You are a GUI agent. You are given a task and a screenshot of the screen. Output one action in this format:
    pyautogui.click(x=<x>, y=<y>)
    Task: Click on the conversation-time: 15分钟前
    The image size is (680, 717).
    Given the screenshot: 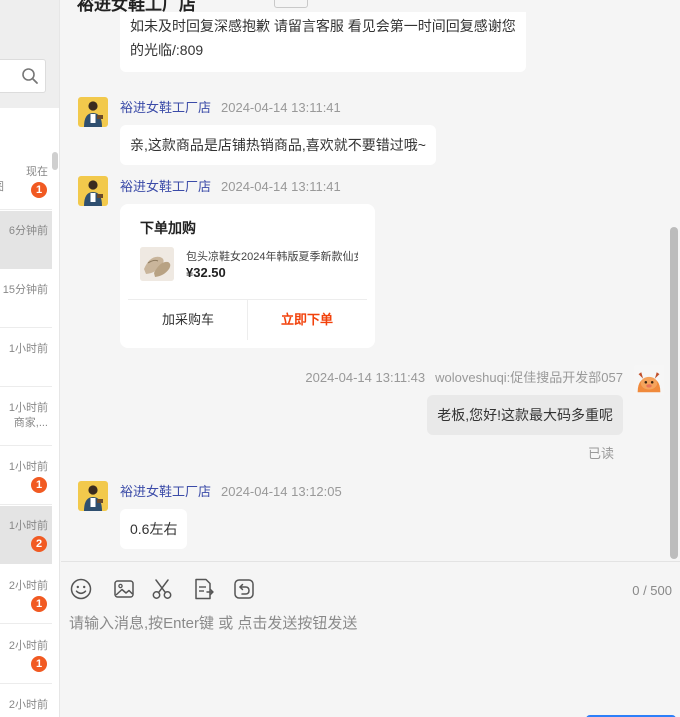 What is the action you would take?
    pyautogui.click(x=25, y=290)
    